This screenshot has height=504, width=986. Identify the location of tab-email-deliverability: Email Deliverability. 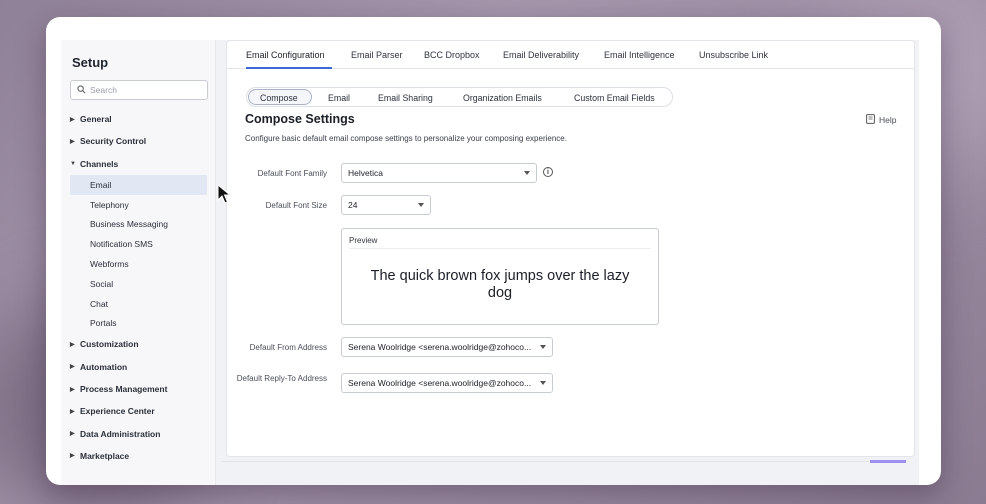
(541, 55).